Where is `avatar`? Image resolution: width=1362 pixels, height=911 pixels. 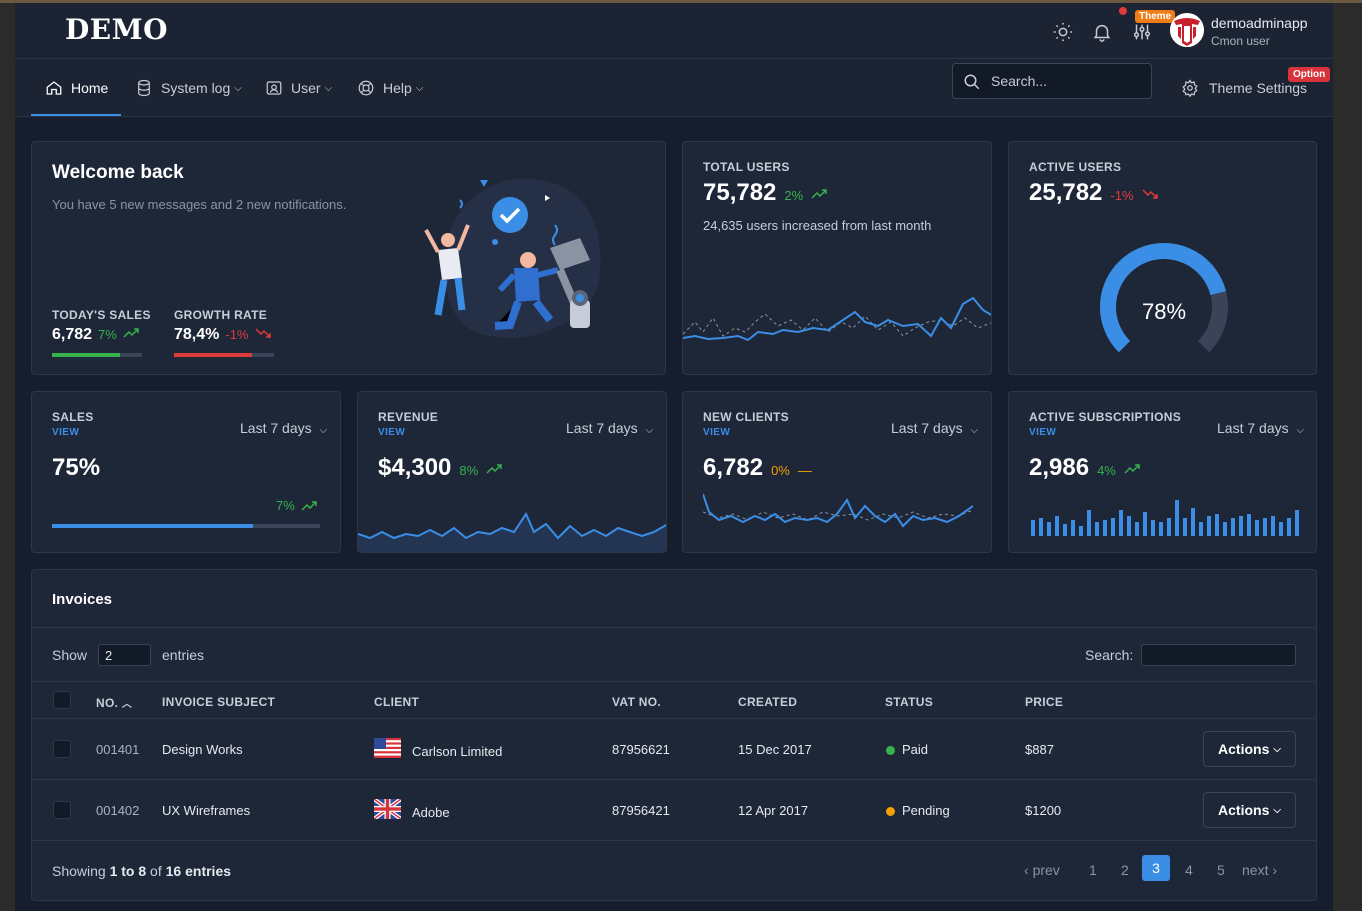
avatar is located at coordinates (1187, 30).